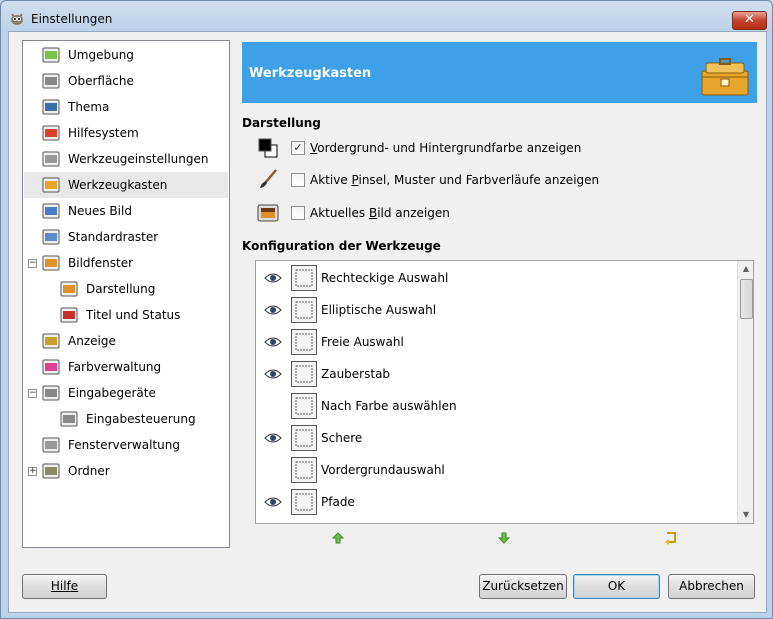 The width and height of the screenshot is (773, 619). I want to click on sidebar-item: Fensterverwaltung, so click(126, 445).